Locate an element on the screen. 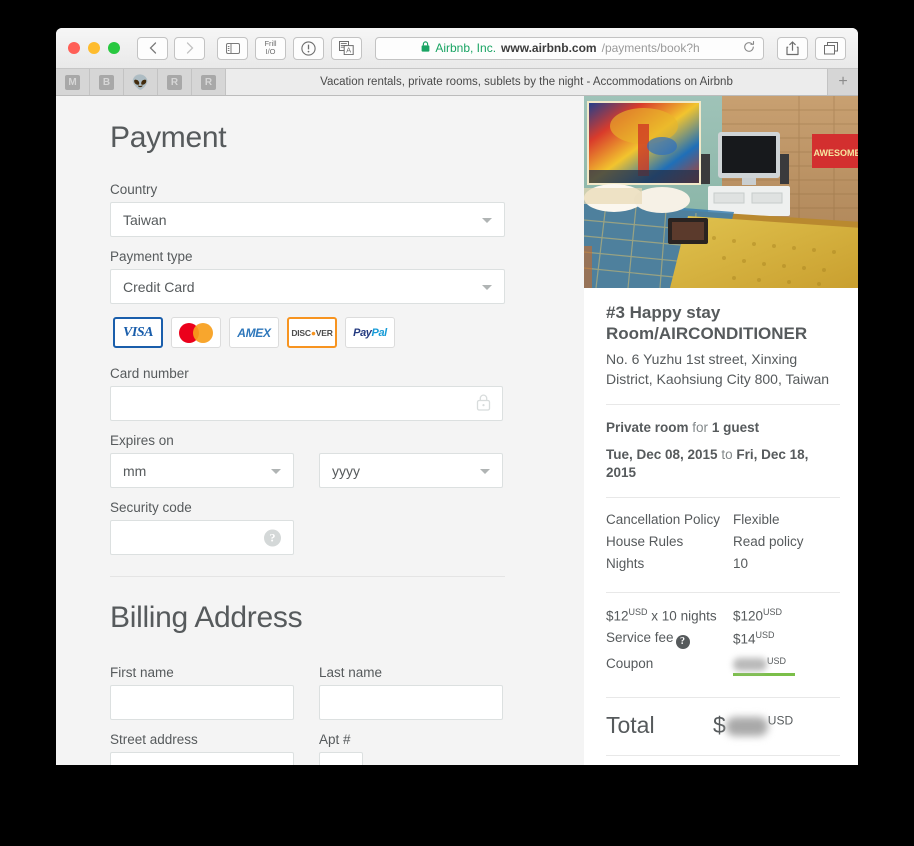  card-brand-discover: DISC●VER is located at coordinates (312, 332).